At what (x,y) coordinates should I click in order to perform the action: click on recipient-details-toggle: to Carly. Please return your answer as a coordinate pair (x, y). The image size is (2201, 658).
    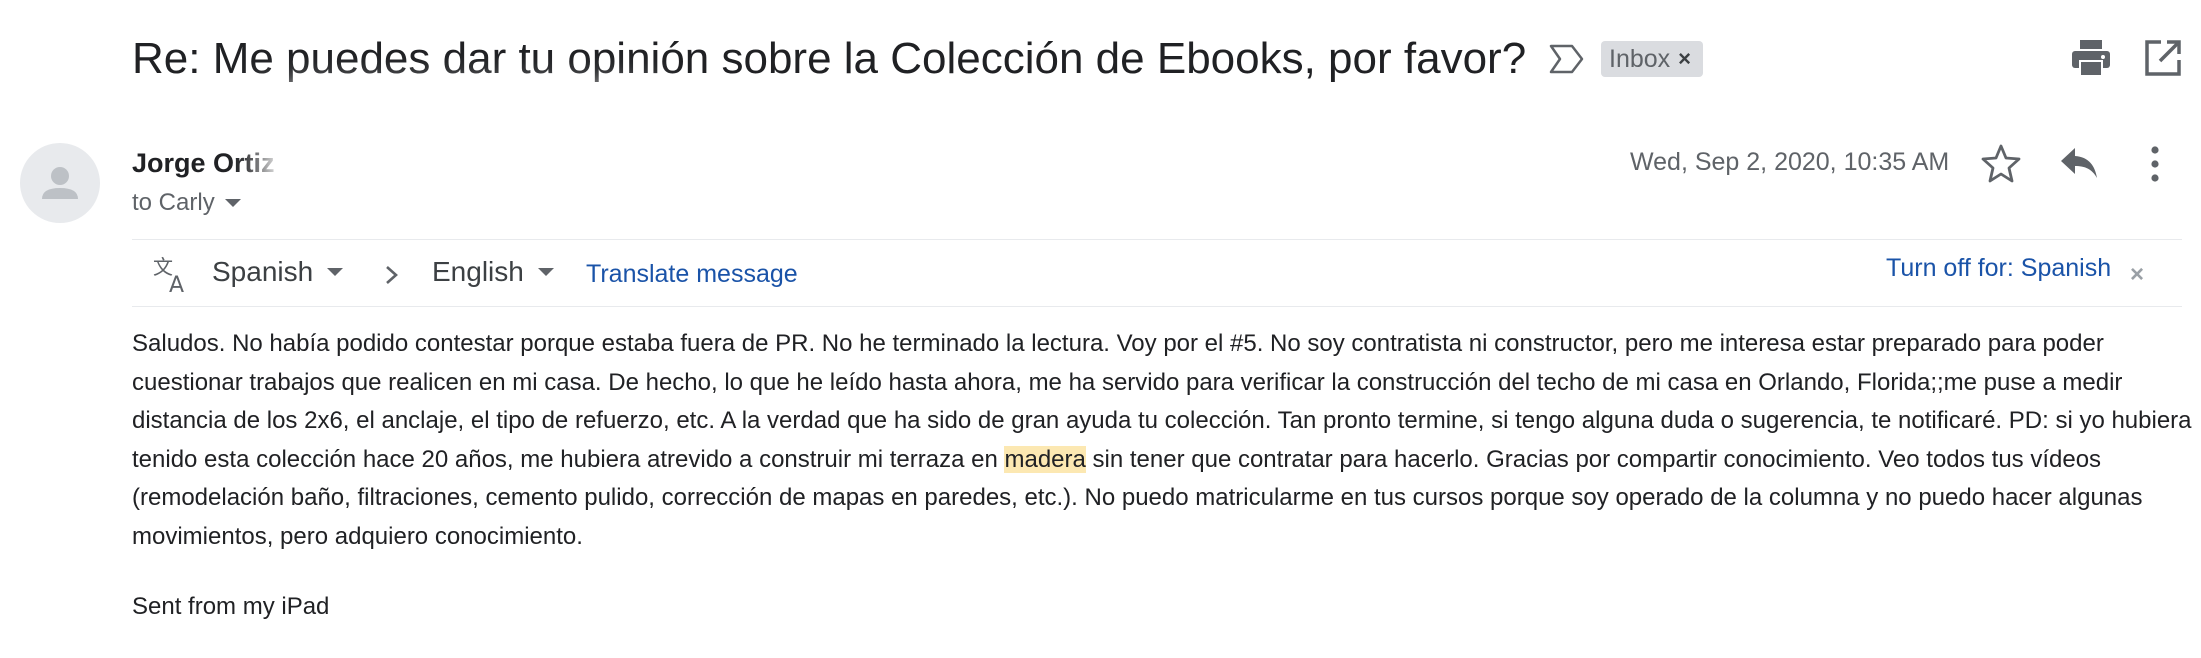
    Looking at the image, I should click on (186, 203).